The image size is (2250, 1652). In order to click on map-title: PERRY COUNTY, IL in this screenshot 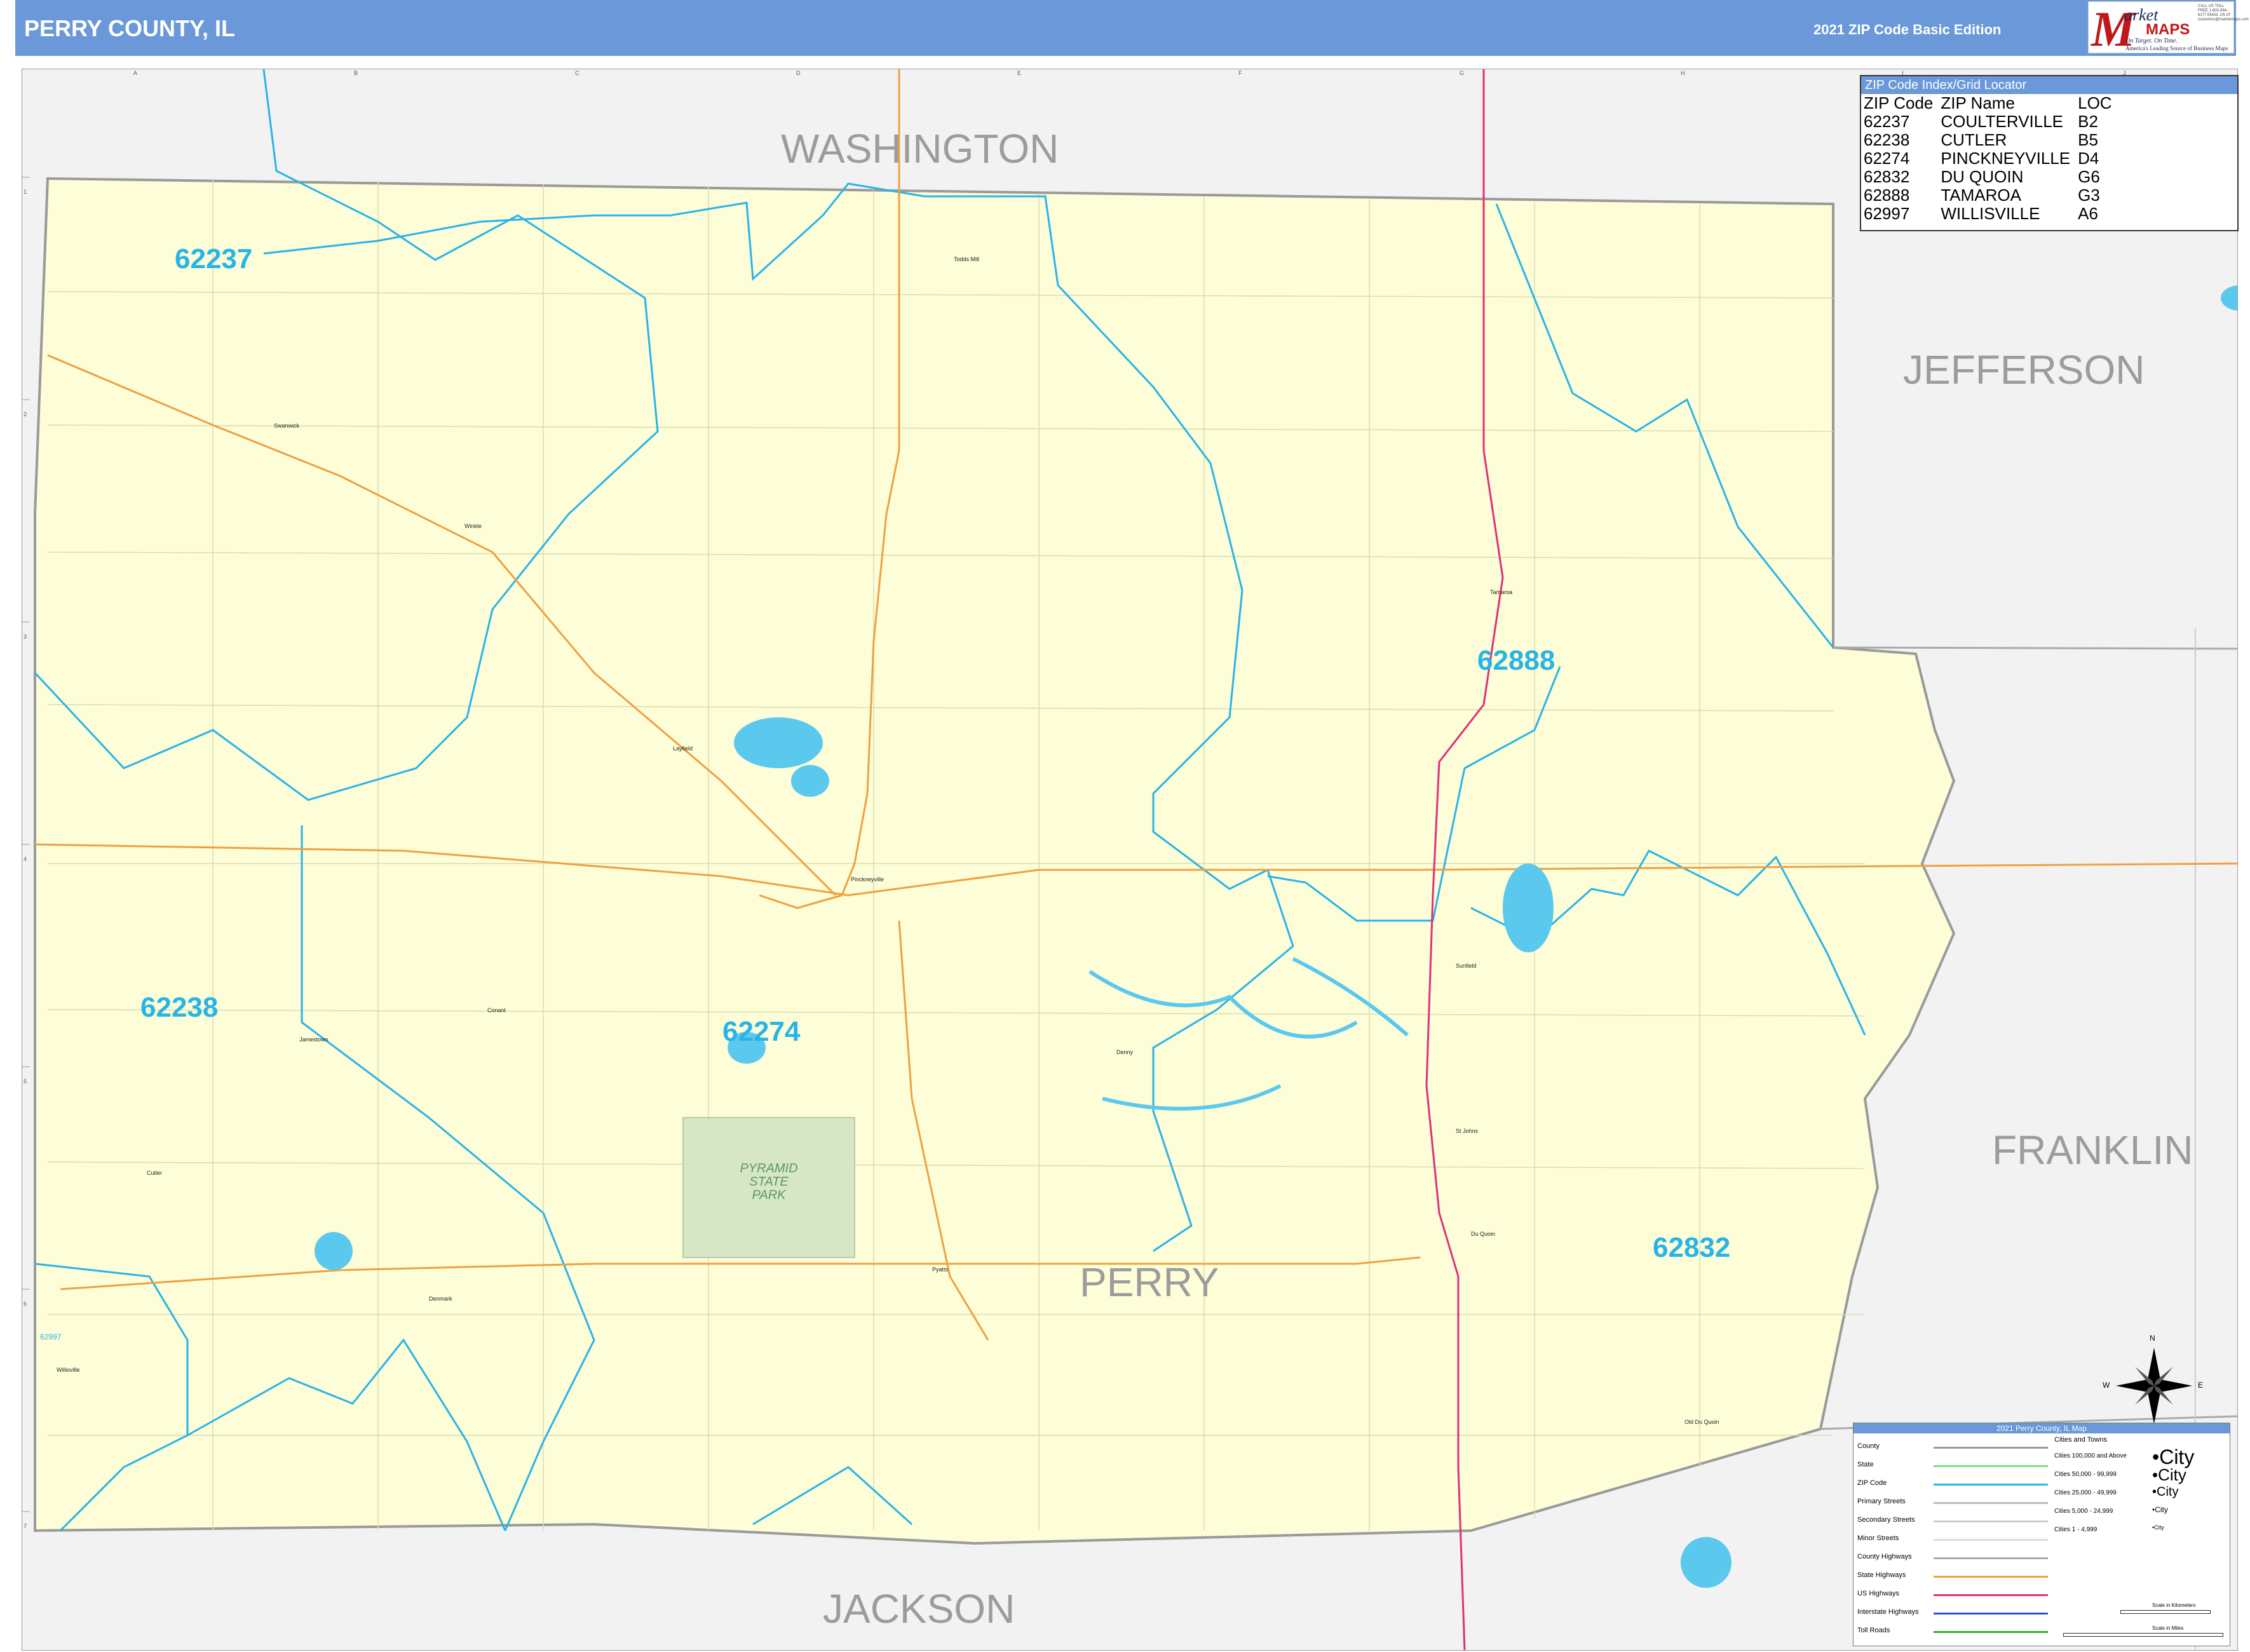, I will do `click(130, 28)`.